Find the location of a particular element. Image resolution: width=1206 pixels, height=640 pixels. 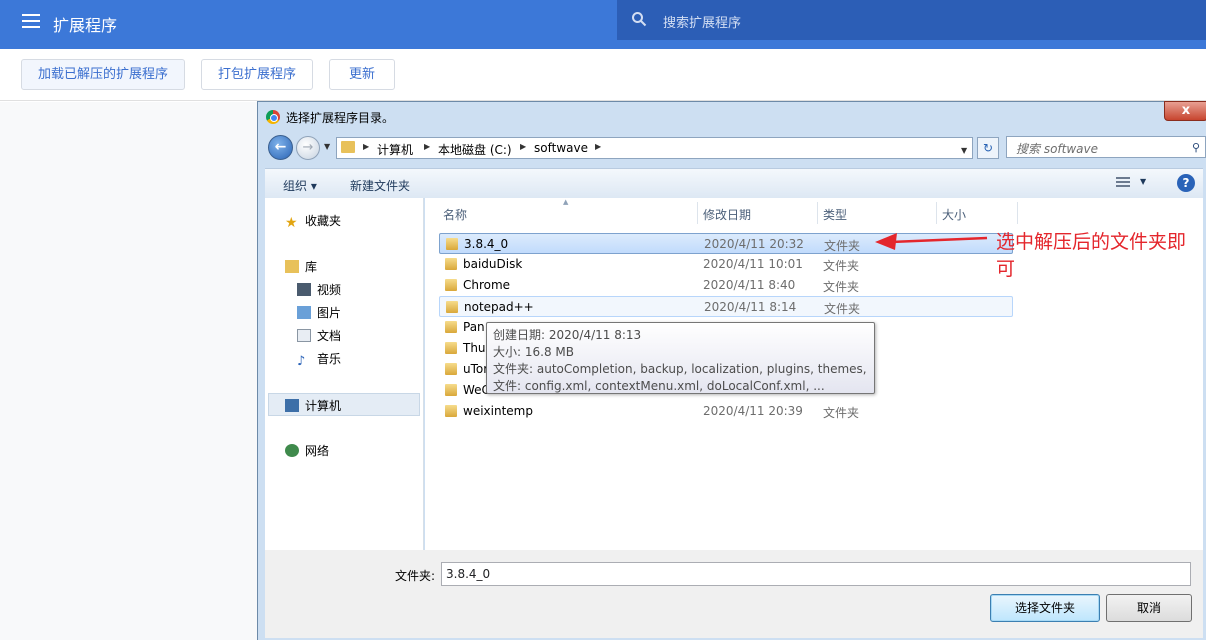

command-bar: 组织 ▾ 新建文件夹 ▼ ? is located at coordinates (734, 183).